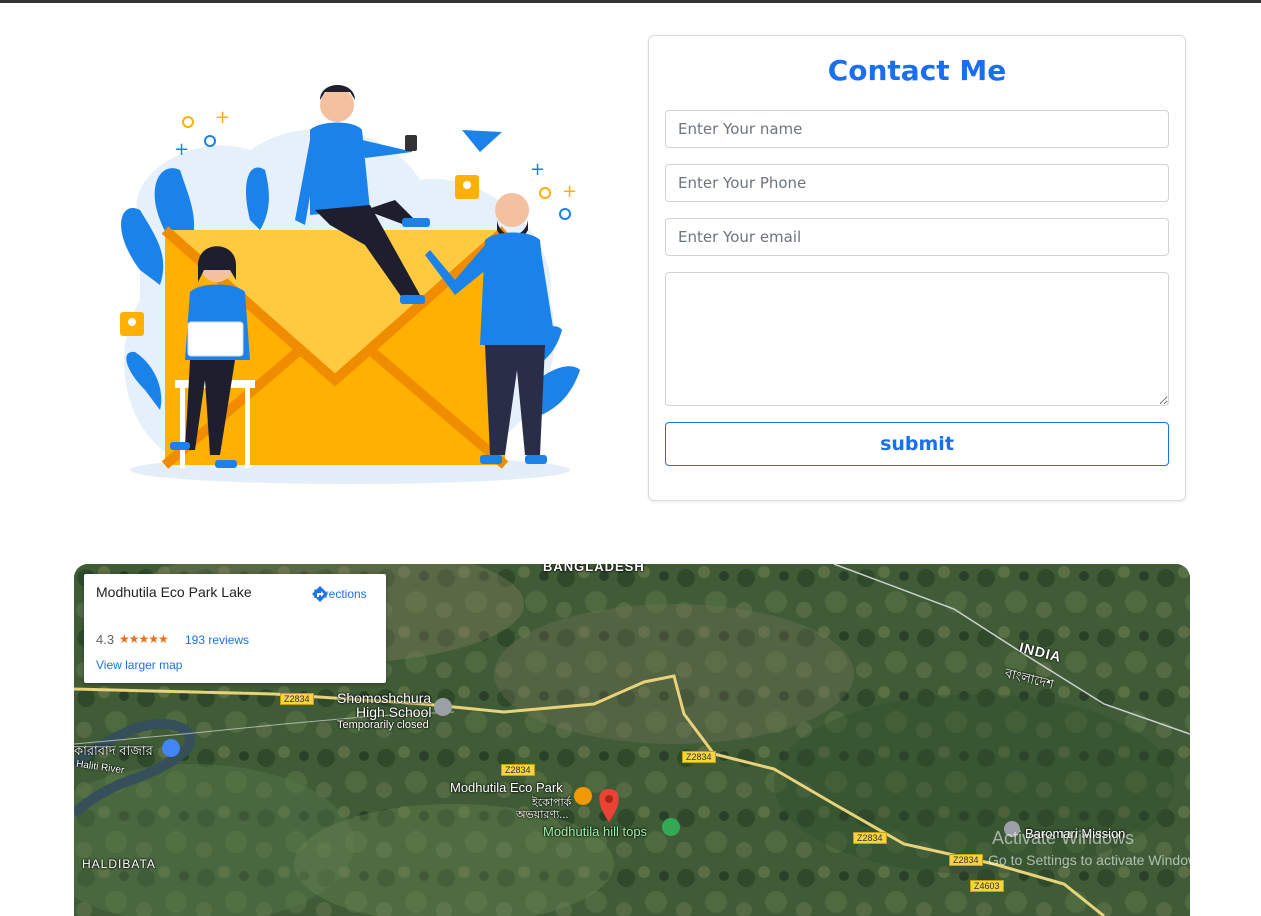 This screenshot has height=916, width=1261. I want to click on contact-title: Contact Me, so click(917, 70).